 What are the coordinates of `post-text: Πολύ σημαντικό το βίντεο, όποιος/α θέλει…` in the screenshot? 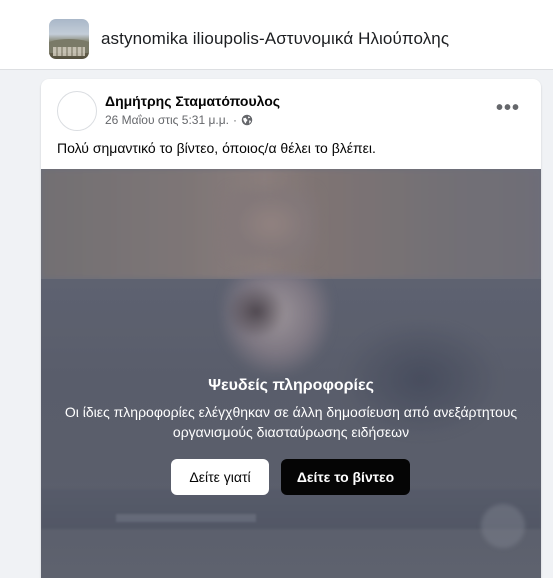 It's located at (216, 148).